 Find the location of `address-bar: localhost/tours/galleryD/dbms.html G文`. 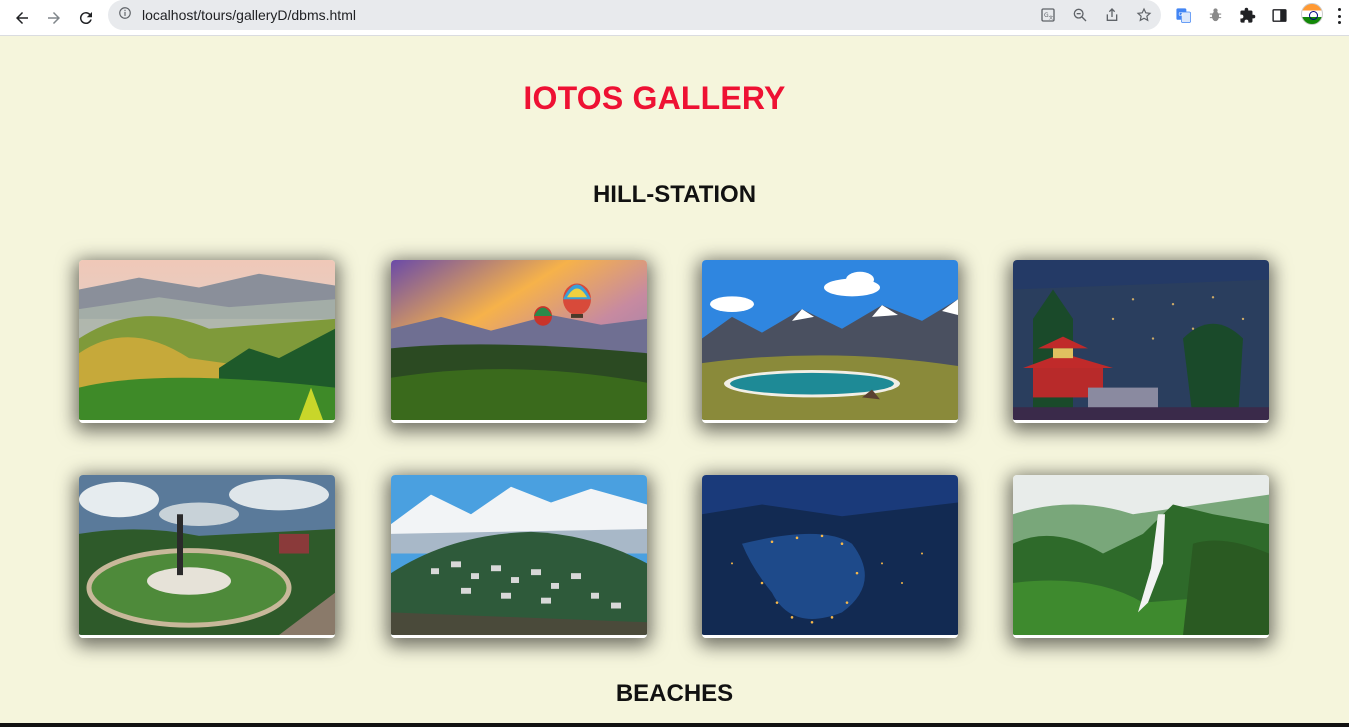

address-bar: localhost/tours/galleryD/dbms.html G文 is located at coordinates (634, 15).